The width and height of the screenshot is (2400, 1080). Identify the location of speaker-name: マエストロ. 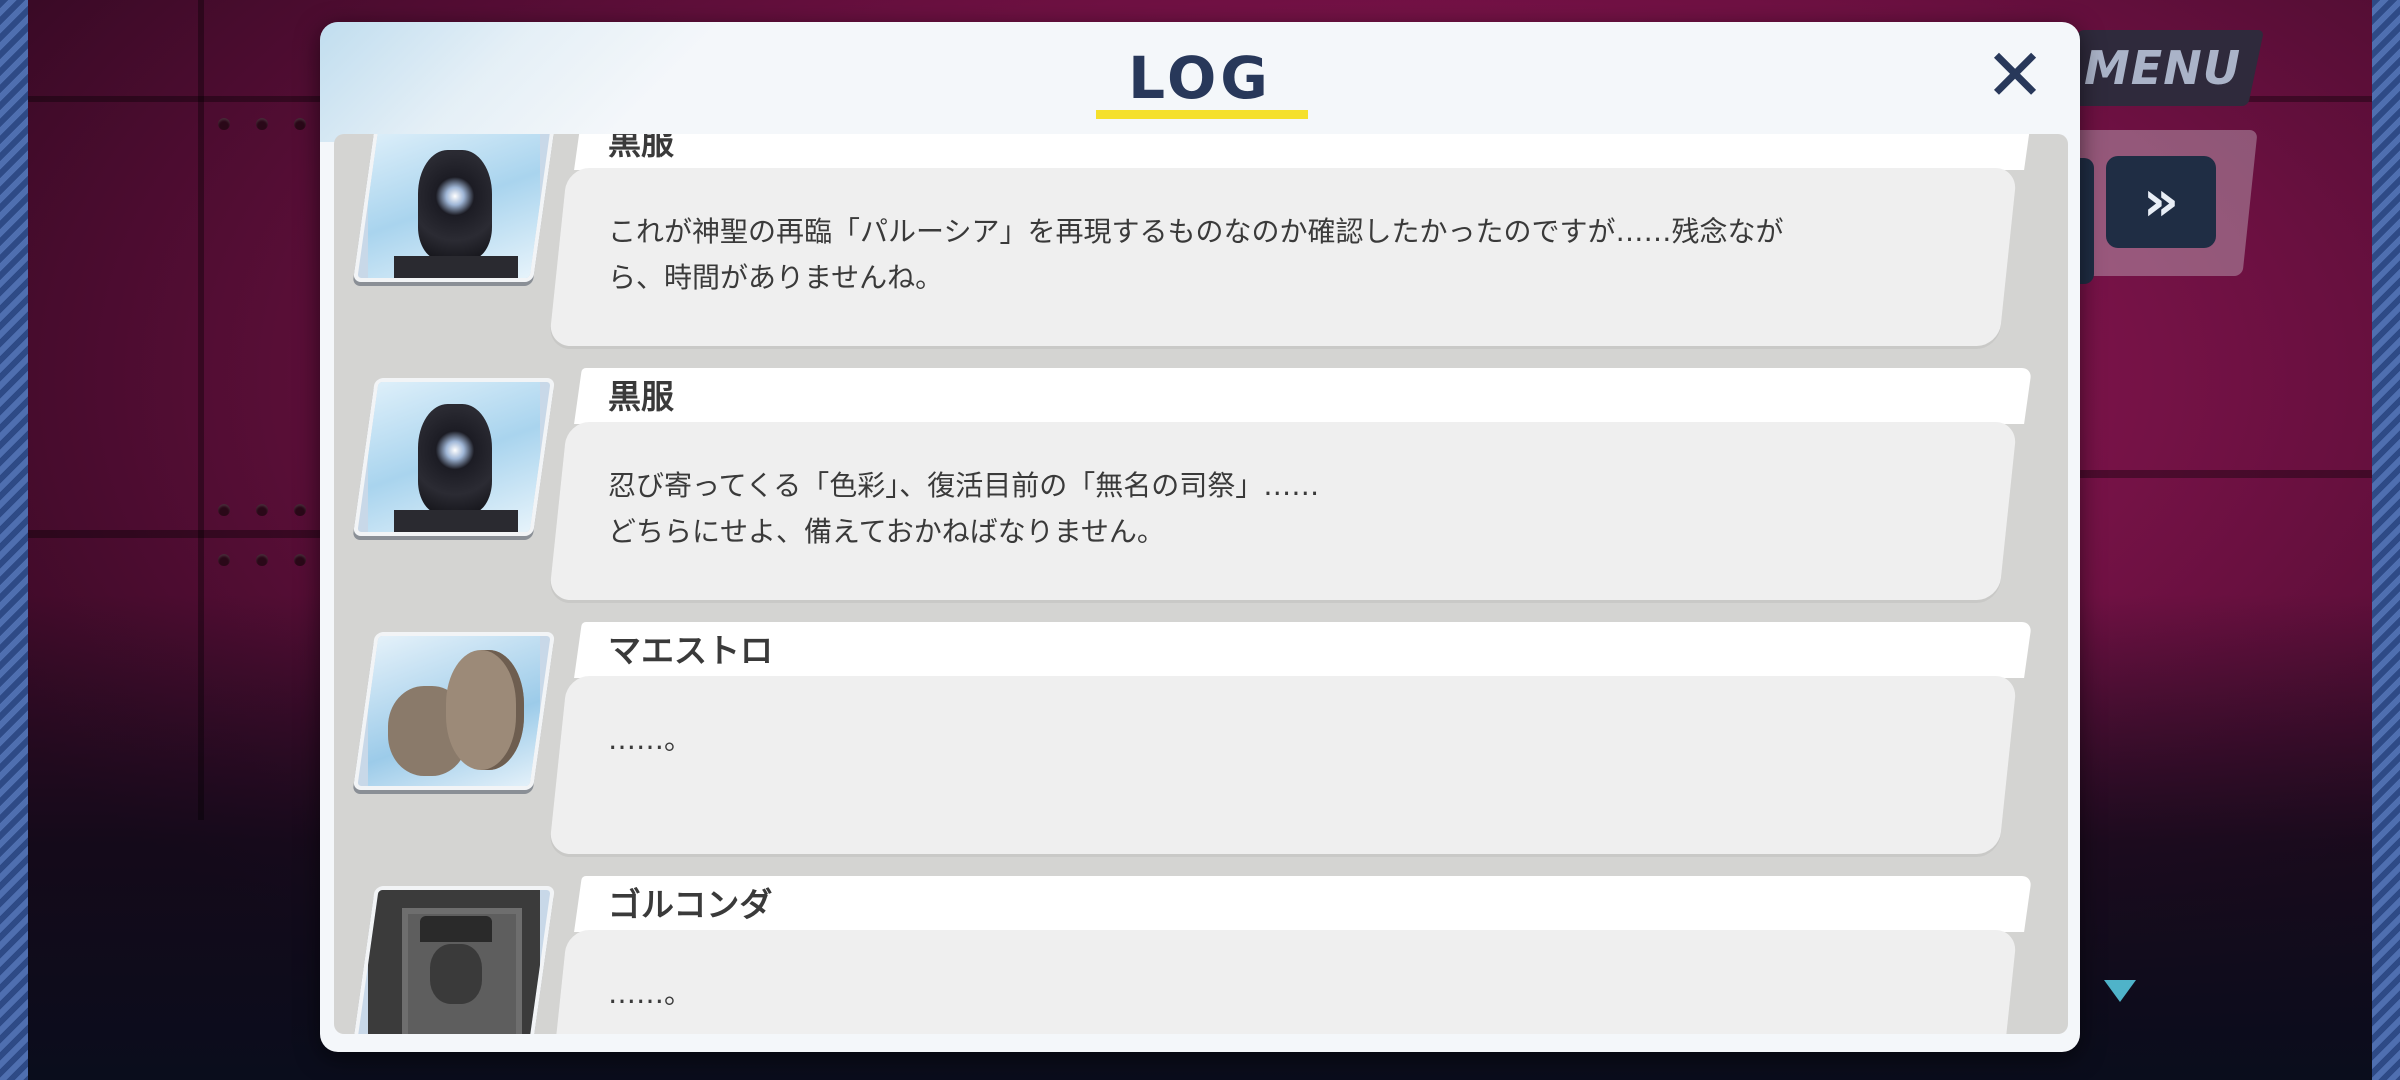
(690, 650).